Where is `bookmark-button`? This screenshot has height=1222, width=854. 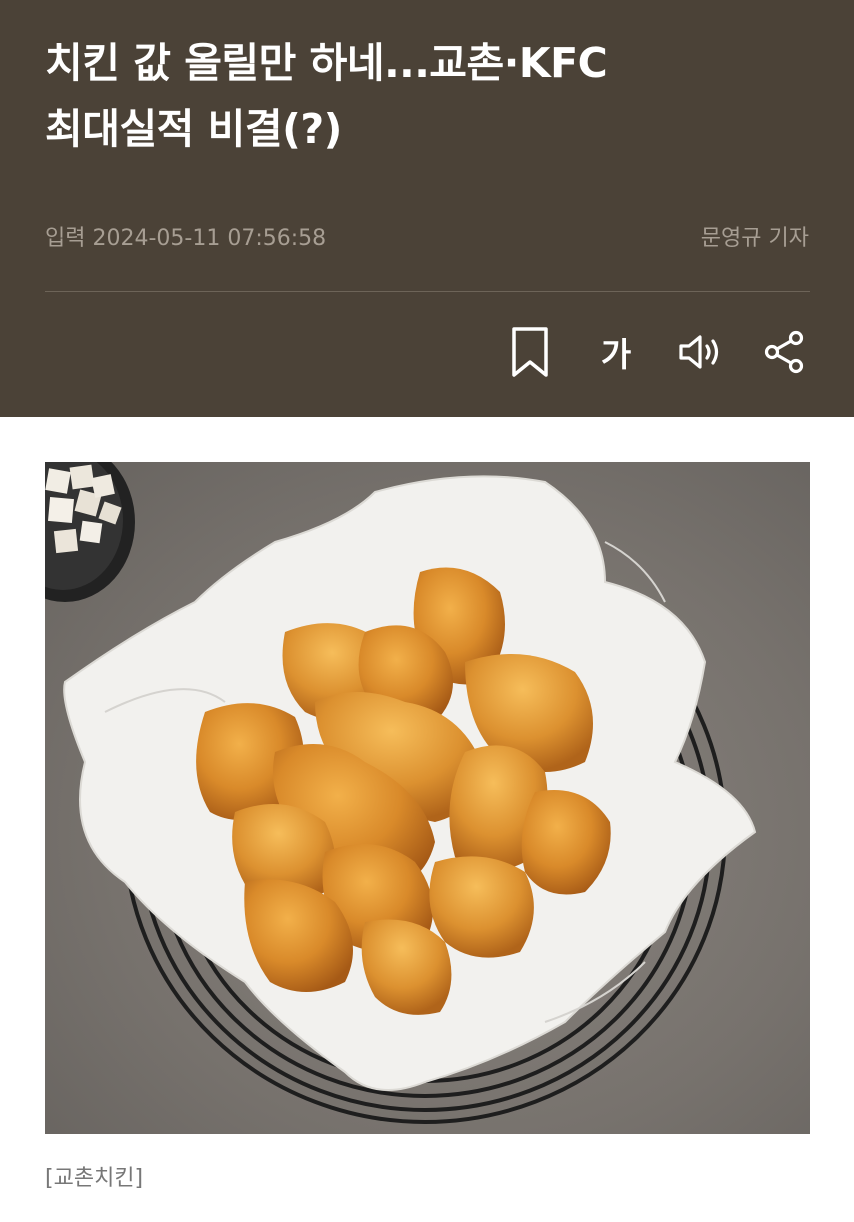
bookmark-button is located at coordinates (530, 352).